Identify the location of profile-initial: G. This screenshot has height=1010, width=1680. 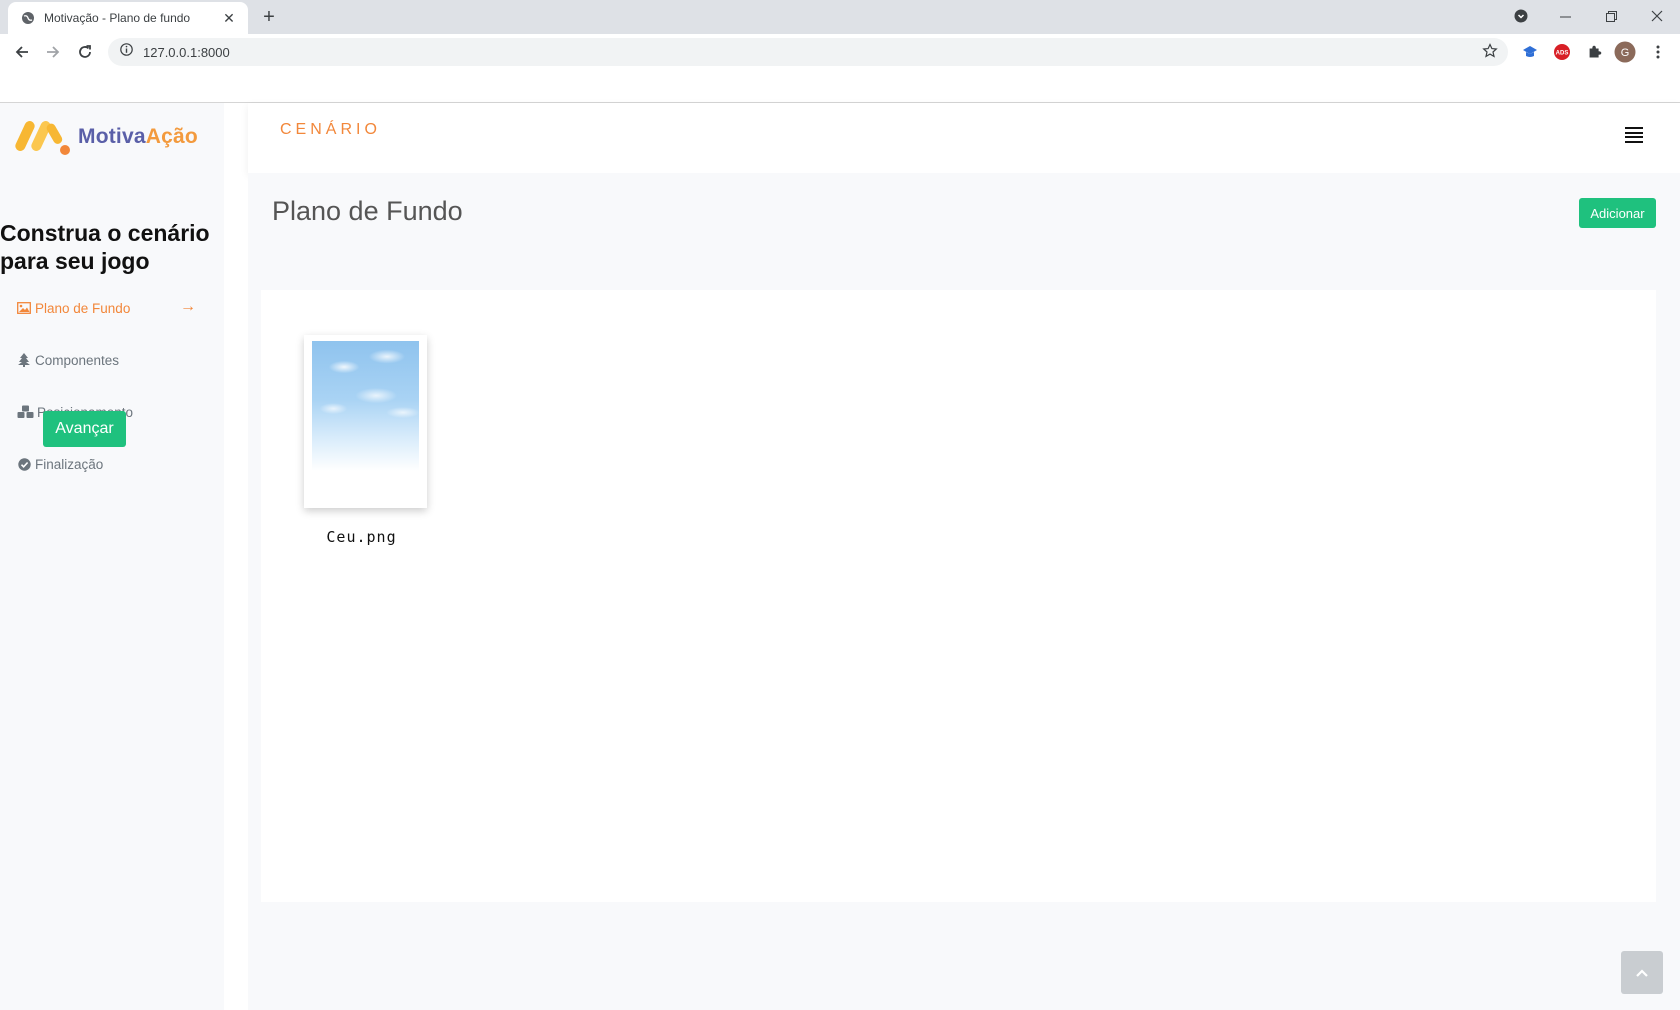
(1625, 53).